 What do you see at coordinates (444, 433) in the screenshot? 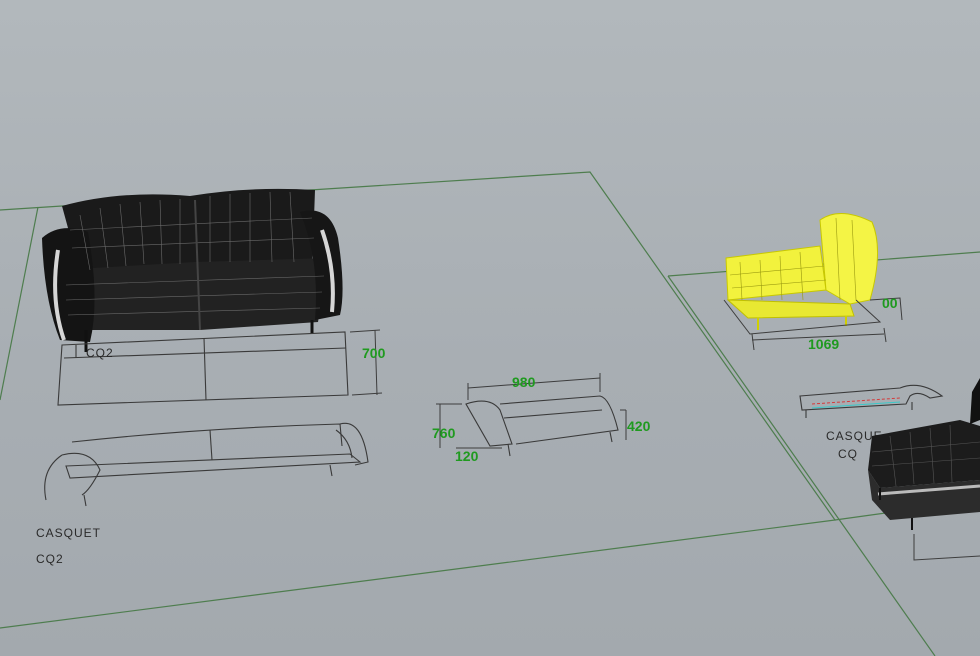
I see `side-height-dimension: 760` at bounding box center [444, 433].